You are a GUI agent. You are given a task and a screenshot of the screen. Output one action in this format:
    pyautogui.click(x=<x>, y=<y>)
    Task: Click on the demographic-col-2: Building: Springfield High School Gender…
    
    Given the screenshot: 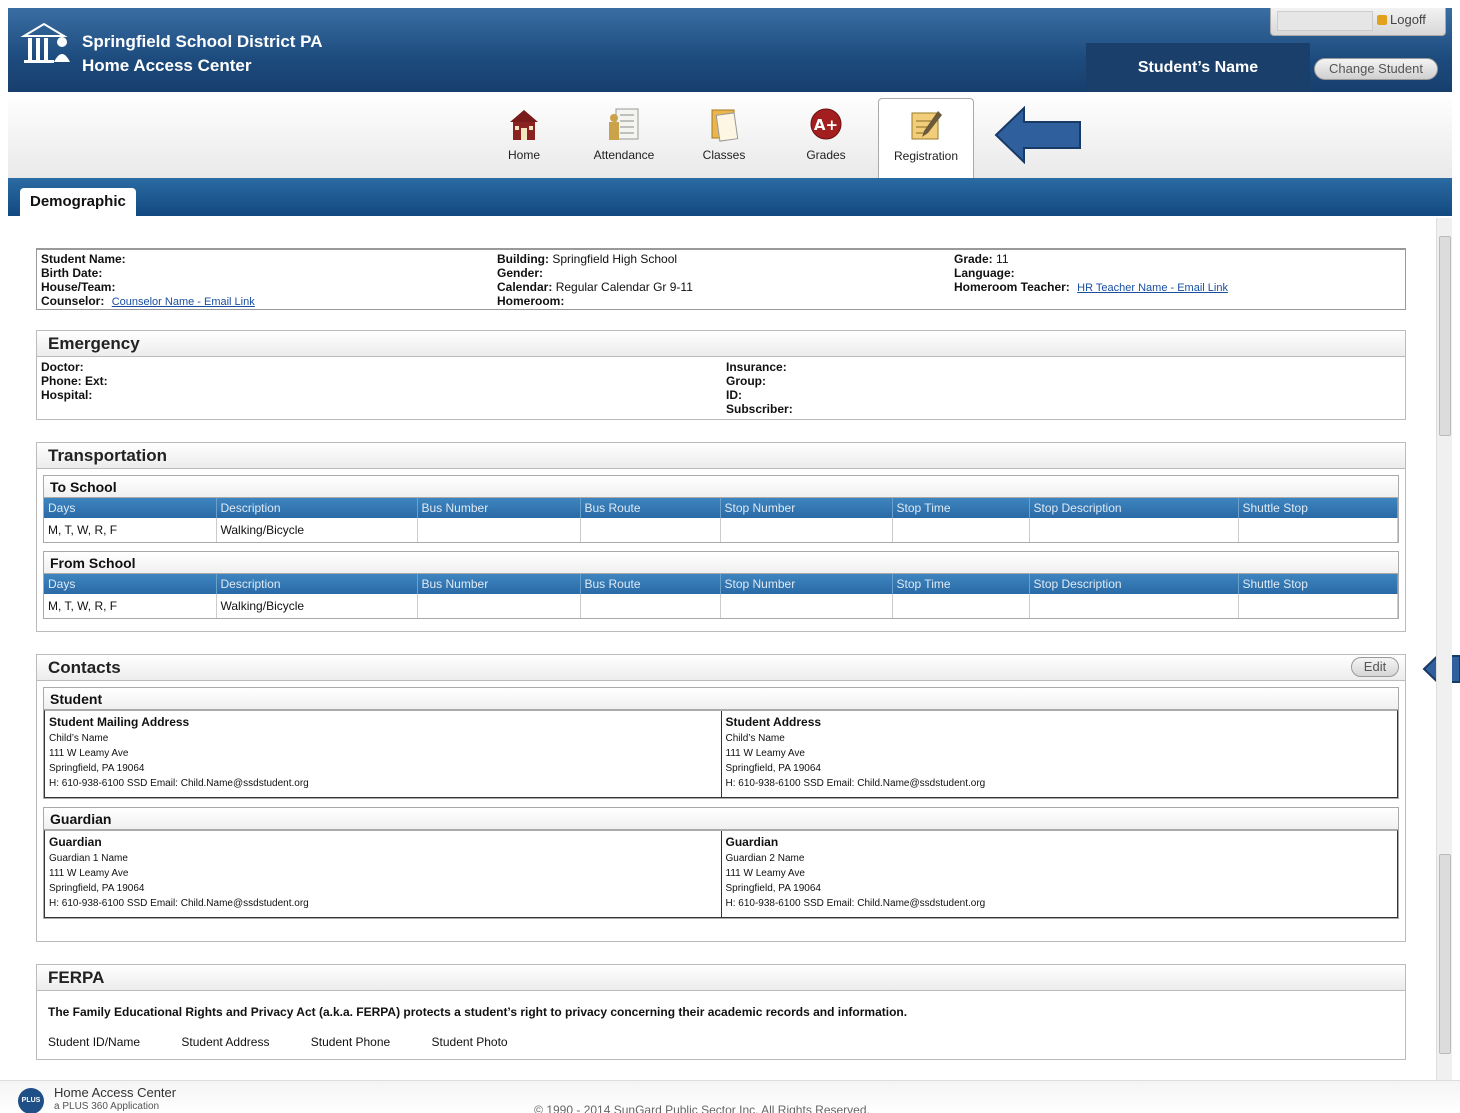 What is the action you would take?
    pyautogui.click(x=595, y=280)
    